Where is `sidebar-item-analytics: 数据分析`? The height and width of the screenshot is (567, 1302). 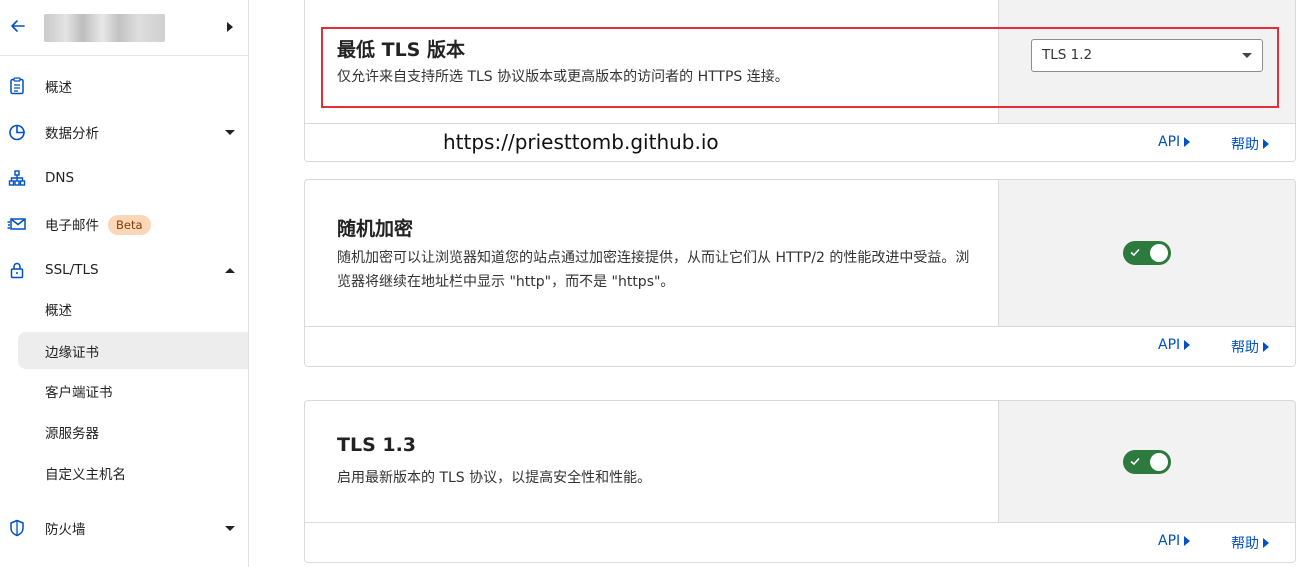 sidebar-item-analytics: 数据分析 is located at coordinates (124, 132).